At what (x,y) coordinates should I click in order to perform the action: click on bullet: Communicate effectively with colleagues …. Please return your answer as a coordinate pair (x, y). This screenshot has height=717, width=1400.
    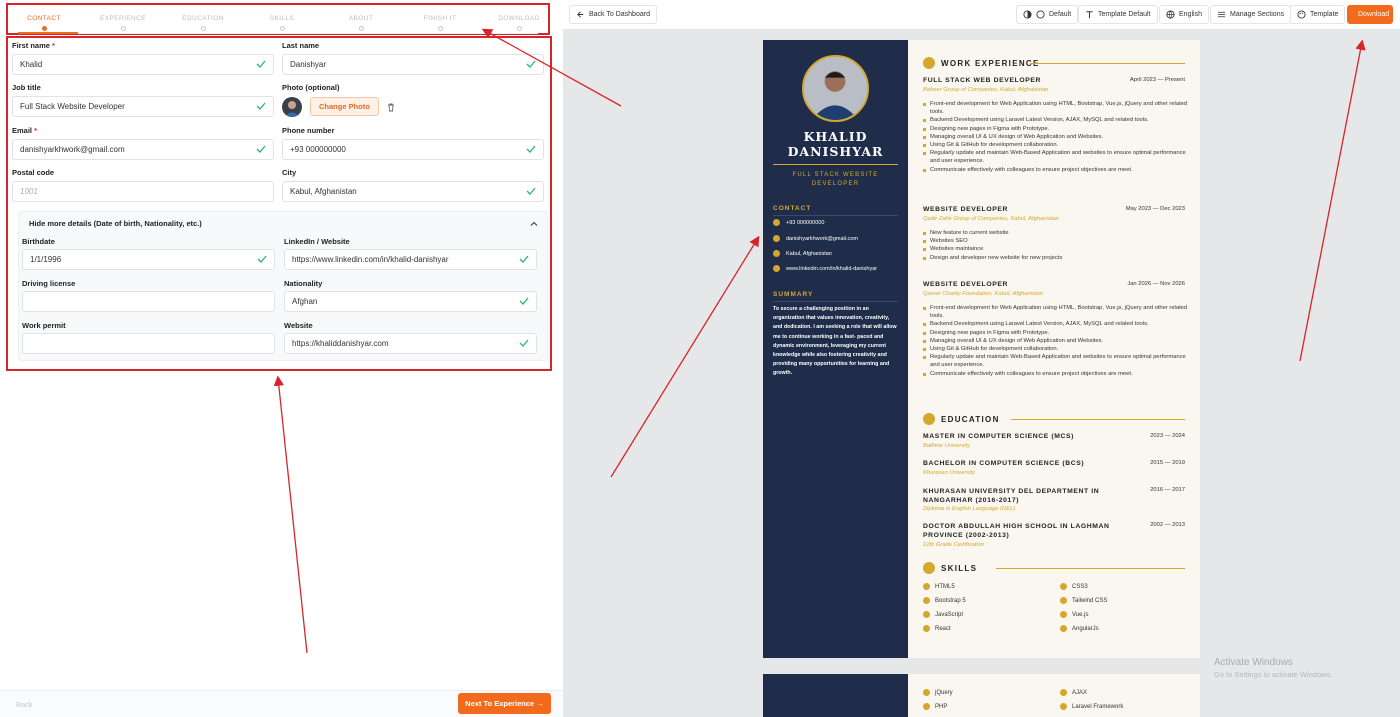
    Looking at the image, I should click on (1055, 170).